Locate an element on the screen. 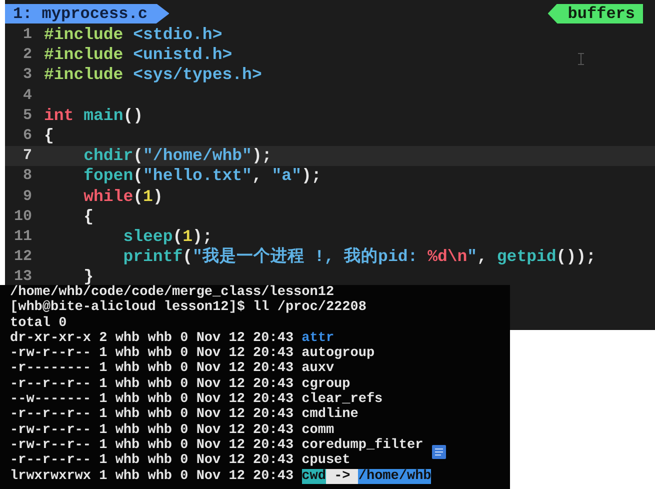  code-line: #include <sys/types.h> is located at coordinates (153, 75).